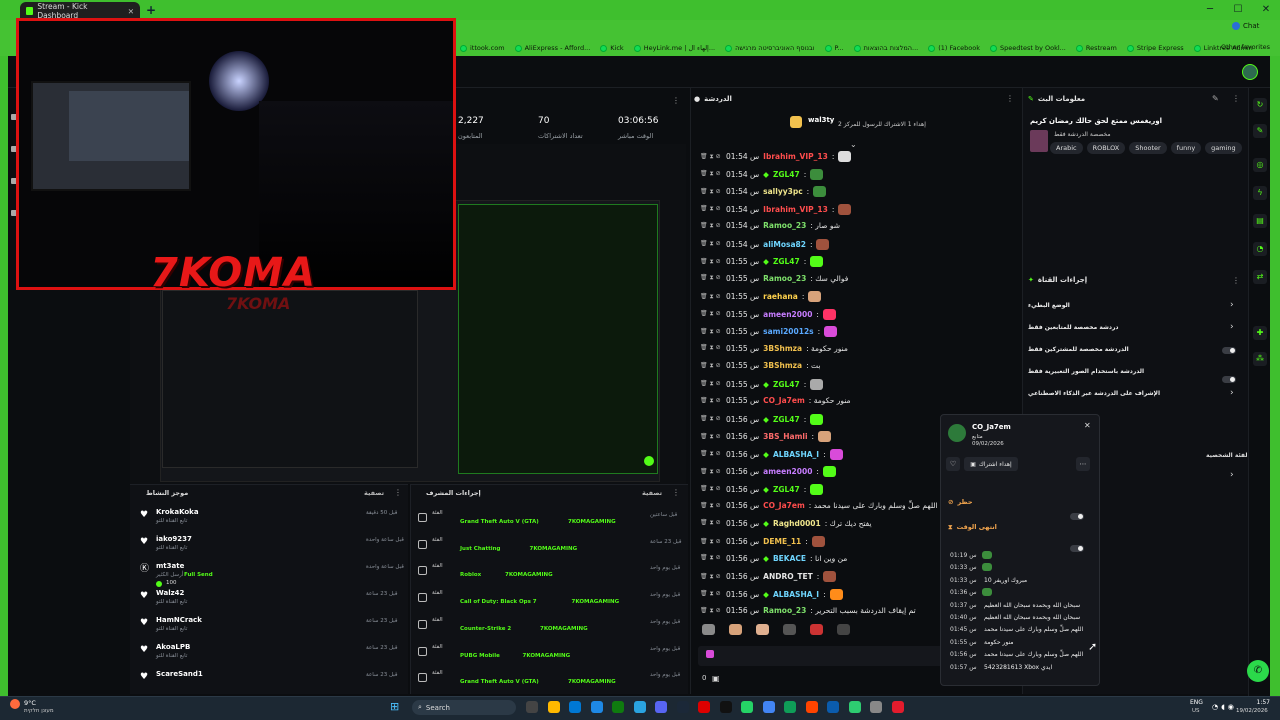  What do you see at coordinates (1250, 72) in the screenshot?
I see `user-avatar` at bounding box center [1250, 72].